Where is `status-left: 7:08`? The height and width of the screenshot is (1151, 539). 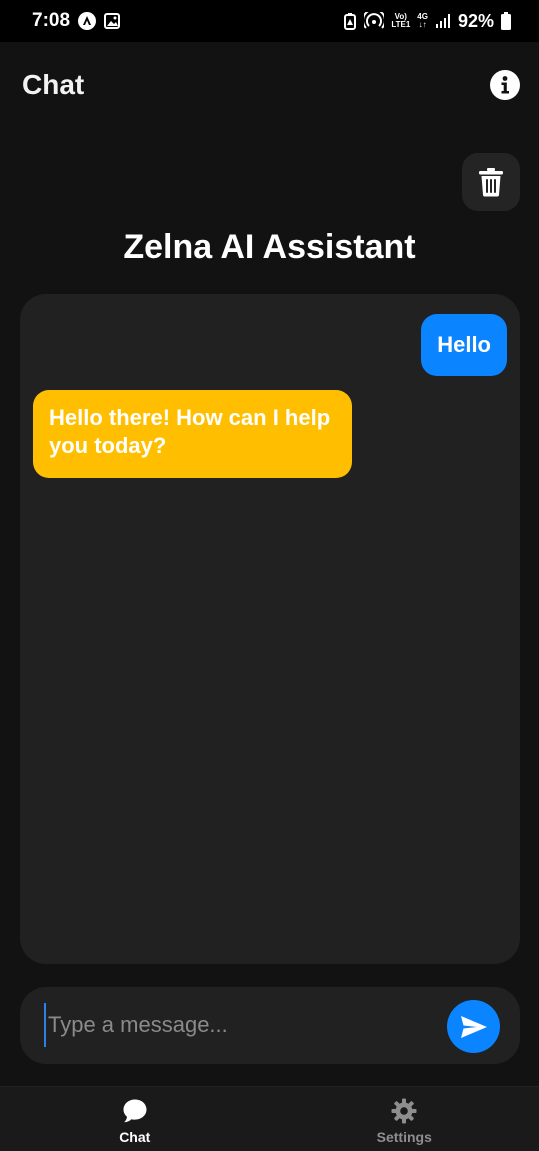 status-left: 7:08 is located at coordinates (76, 21).